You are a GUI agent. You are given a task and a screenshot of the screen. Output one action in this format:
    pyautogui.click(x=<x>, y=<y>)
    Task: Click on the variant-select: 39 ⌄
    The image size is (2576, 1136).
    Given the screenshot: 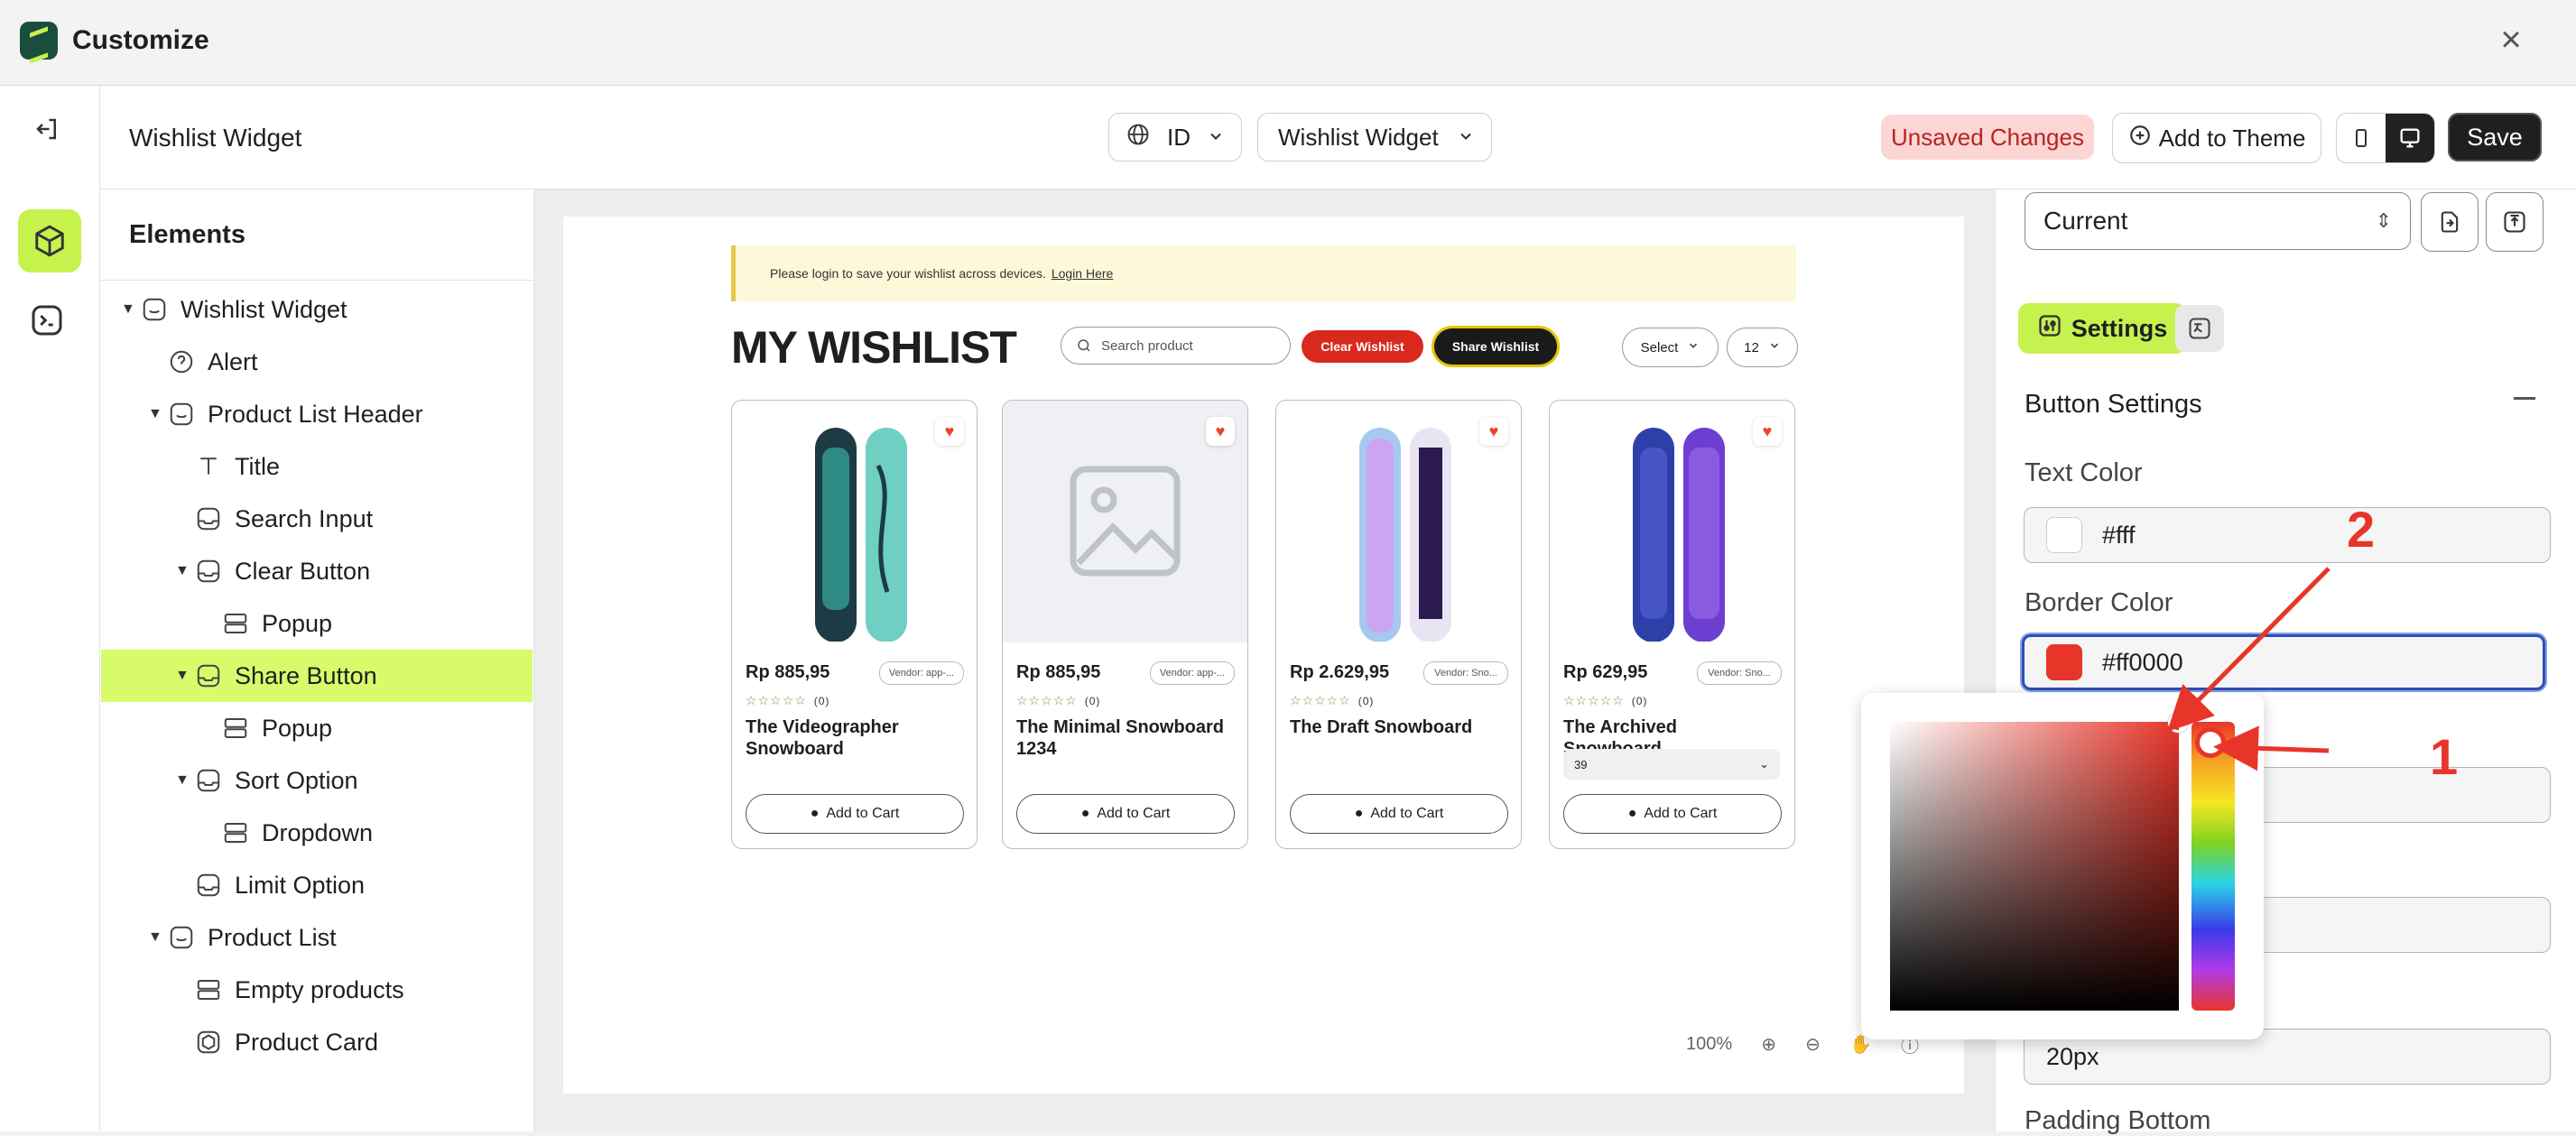 What is the action you would take?
    pyautogui.click(x=1672, y=764)
    